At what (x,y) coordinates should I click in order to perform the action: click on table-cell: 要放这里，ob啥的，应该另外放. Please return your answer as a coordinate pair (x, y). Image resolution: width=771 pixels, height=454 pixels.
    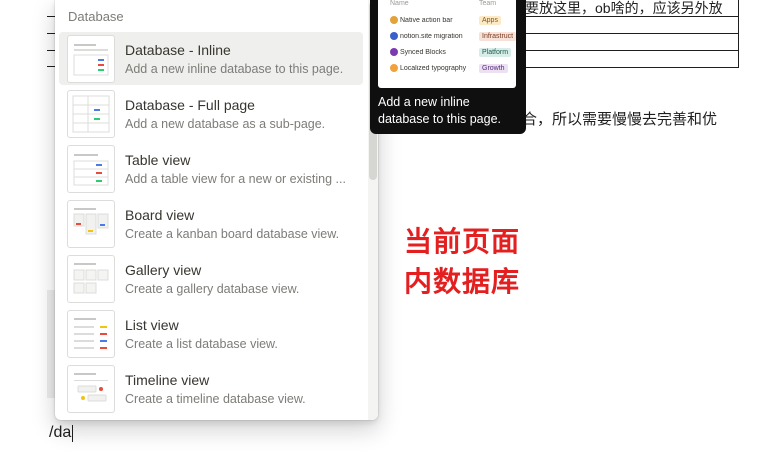
    Looking at the image, I should click on (630, 8).